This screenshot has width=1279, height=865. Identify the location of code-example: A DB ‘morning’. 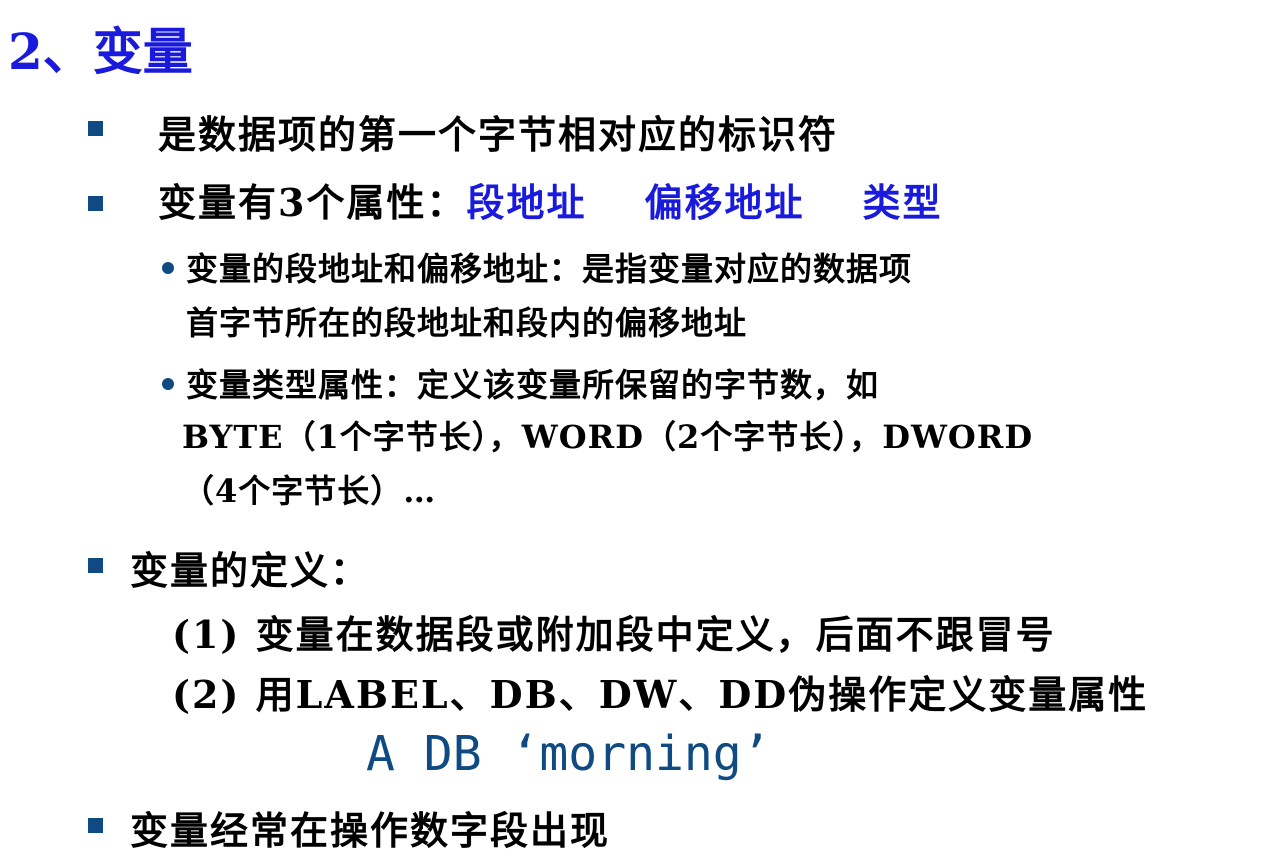
(568, 754).